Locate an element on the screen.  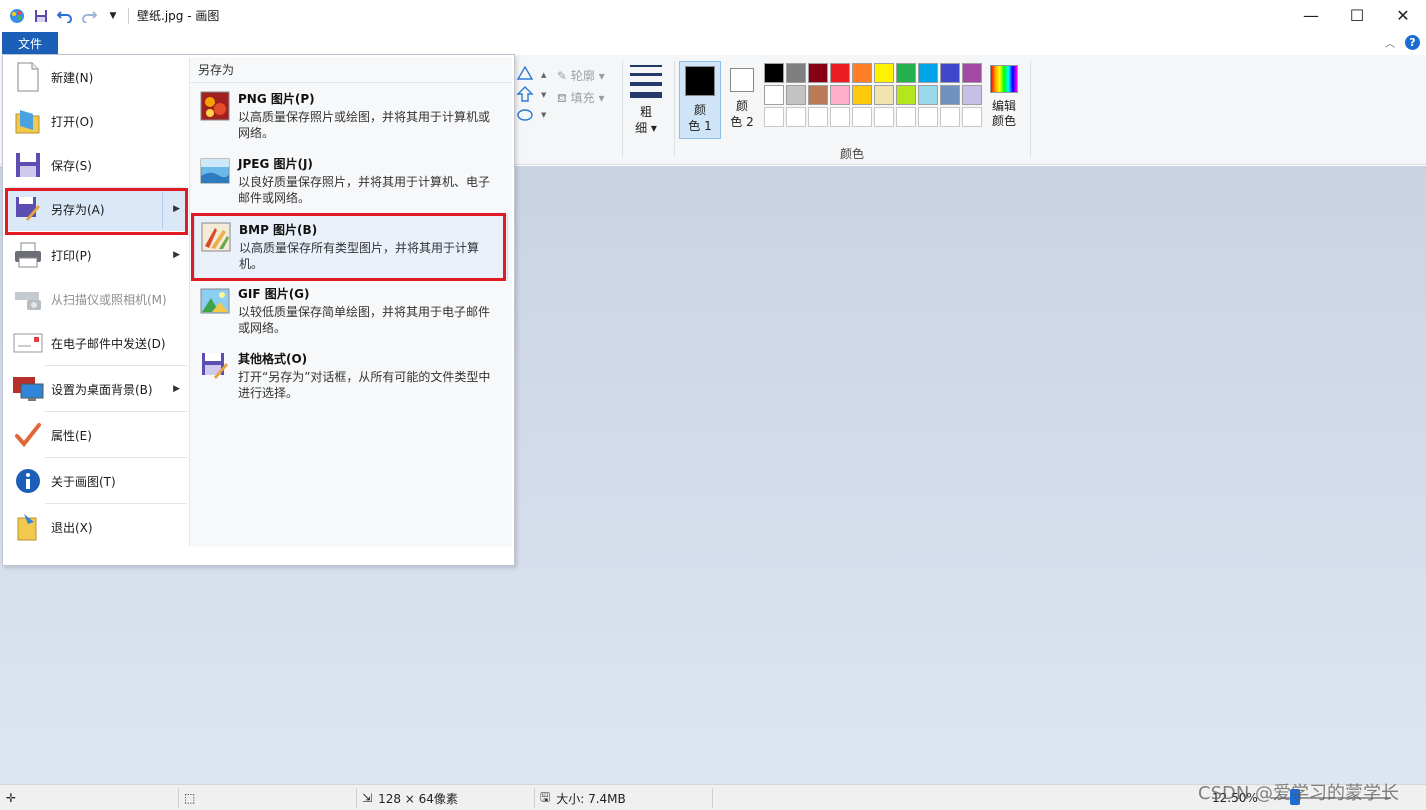
redo-icon is located at coordinates (89, 16).